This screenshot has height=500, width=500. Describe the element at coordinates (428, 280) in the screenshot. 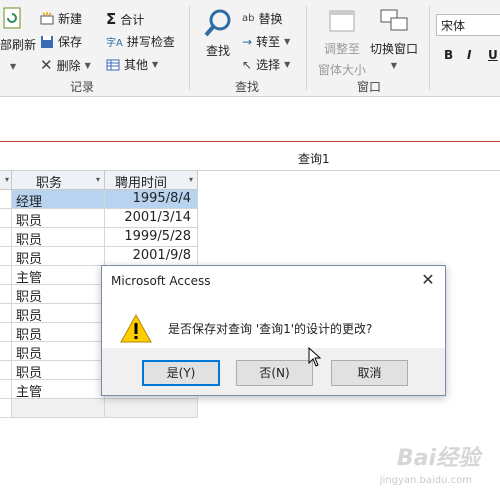

I see `close-icon: ✕` at that location.